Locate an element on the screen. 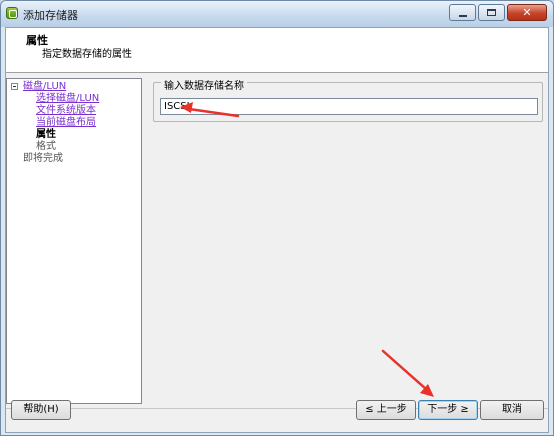 The image size is (554, 436). close-button: ✕ is located at coordinates (527, 12).